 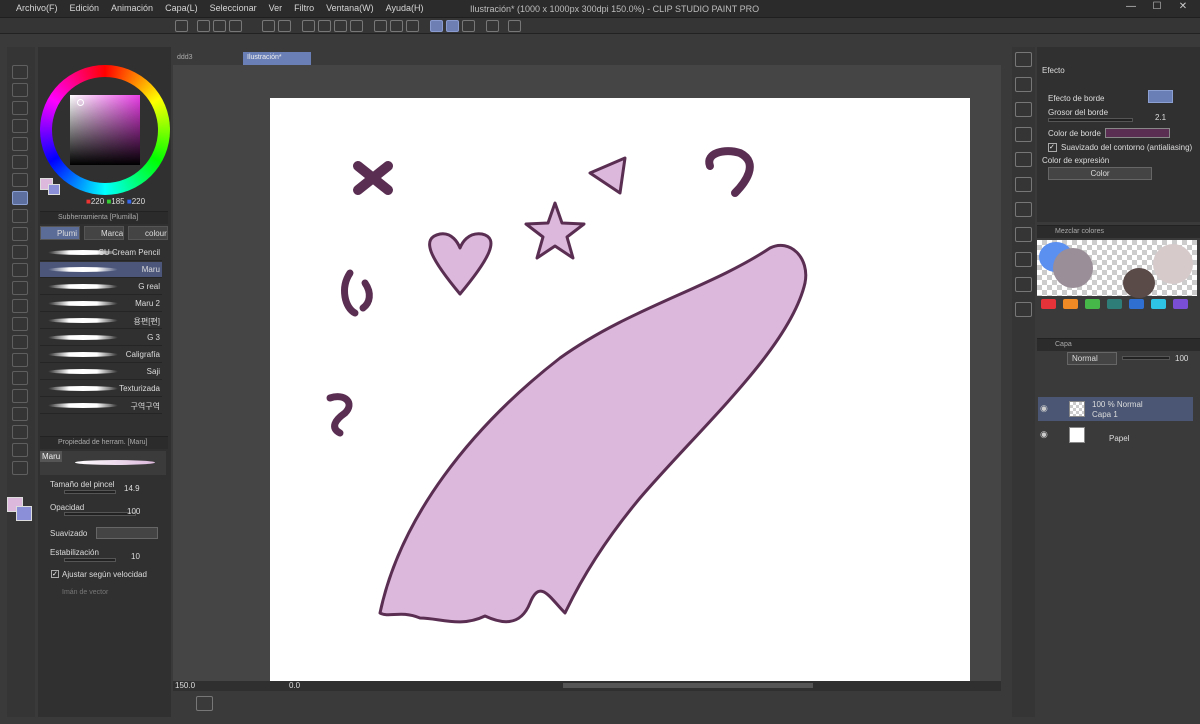 I want to click on sub-view-icon, so click(x=1023, y=84).